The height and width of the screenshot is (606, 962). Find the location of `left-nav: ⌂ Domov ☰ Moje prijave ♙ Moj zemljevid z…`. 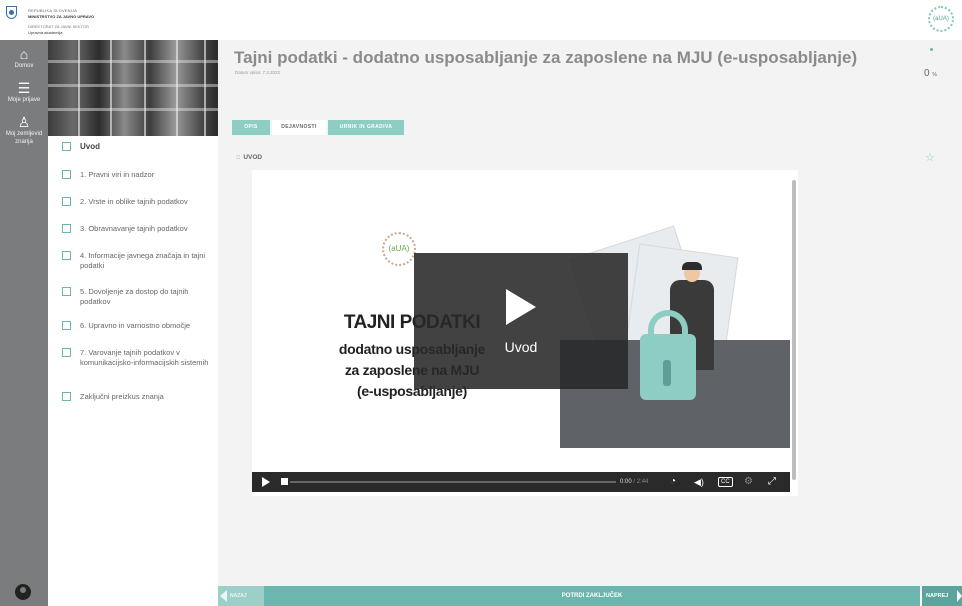

left-nav: ⌂ Domov ☰ Moje prijave ♙ Moj zemljevid z… is located at coordinates (24, 323).